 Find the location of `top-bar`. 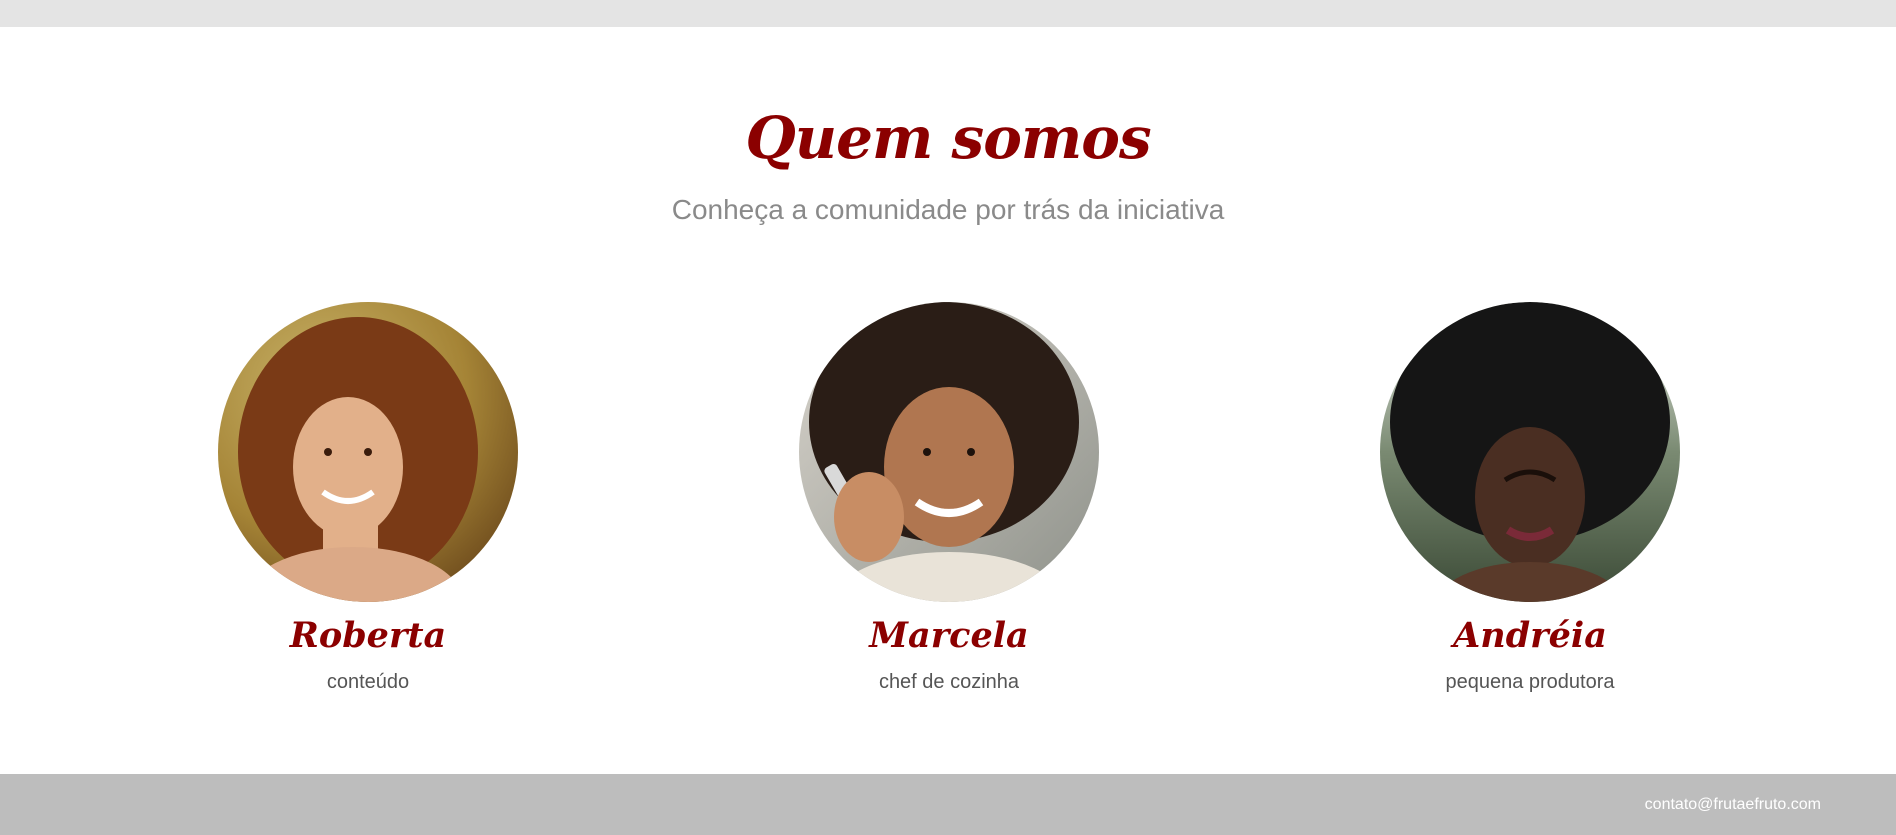

top-bar is located at coordinates (948, 13).